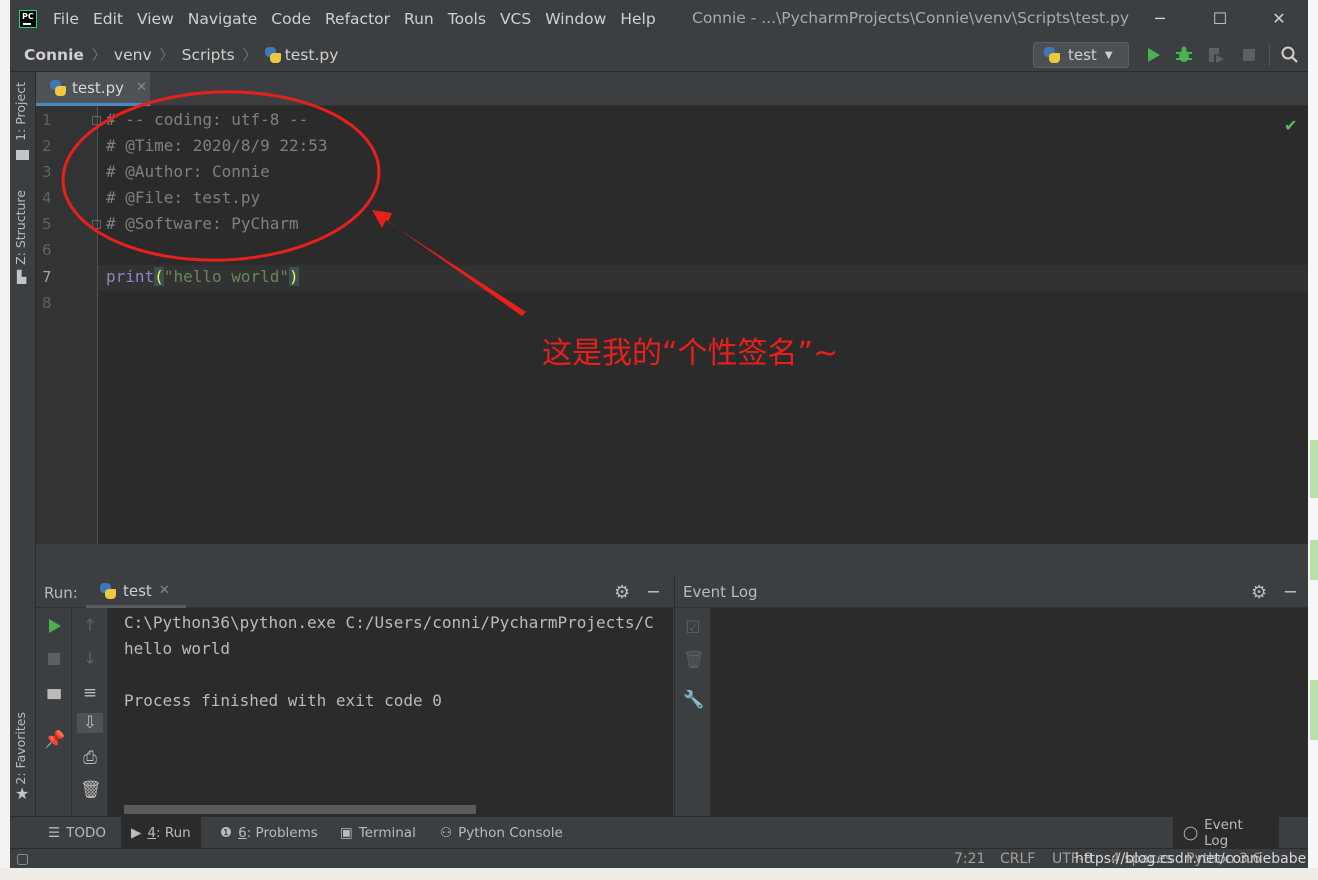 The height and width of the screenshot is (880, 1318). What do you see at coordinates (90, 723) in the screenshot?
I see `scroll-to-end-icon: ⇩` at bounding box center [90, 723].